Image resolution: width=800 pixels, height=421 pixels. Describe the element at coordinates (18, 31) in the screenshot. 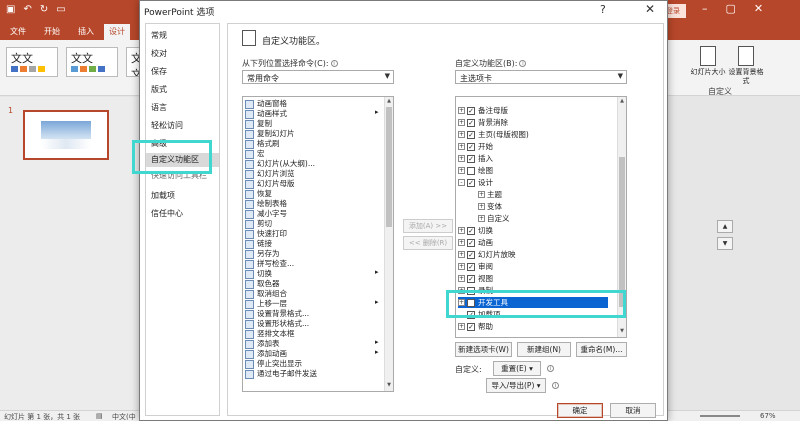

I see `tab-file: 文件` at that location.